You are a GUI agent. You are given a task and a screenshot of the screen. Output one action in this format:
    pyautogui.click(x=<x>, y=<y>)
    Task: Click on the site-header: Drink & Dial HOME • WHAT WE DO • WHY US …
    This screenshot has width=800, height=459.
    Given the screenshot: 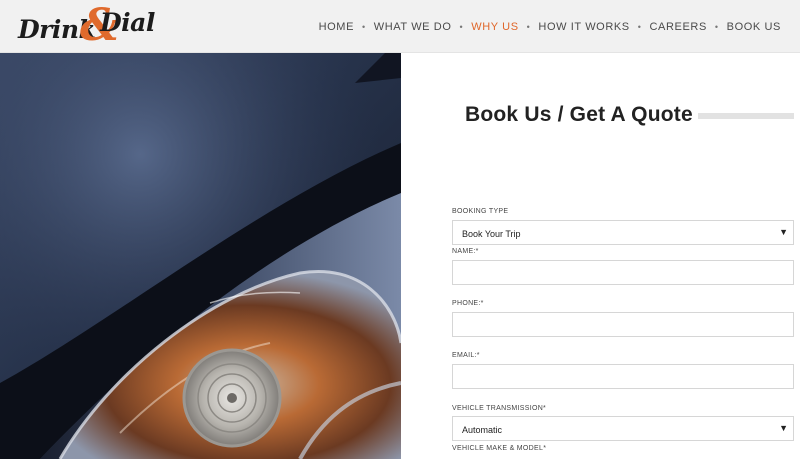 What is the action you would take?
    pyautogui.click(x=400, y=26)
    